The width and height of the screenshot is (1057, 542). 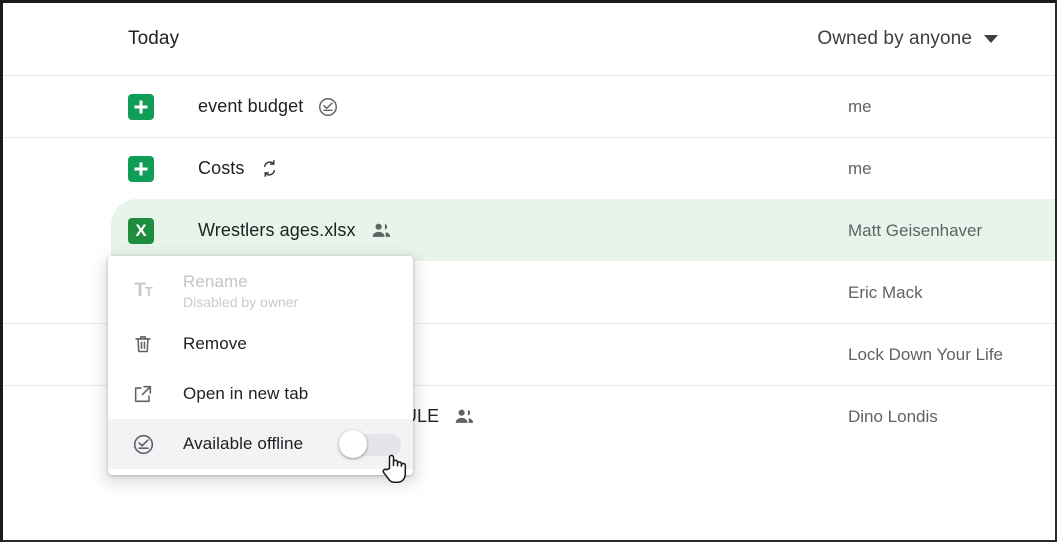 What do you see at coordinates (241, 302) in the screenshot?
I see `menu-item-sublabel: Disabled by owner` at bounding box center [241, 302].